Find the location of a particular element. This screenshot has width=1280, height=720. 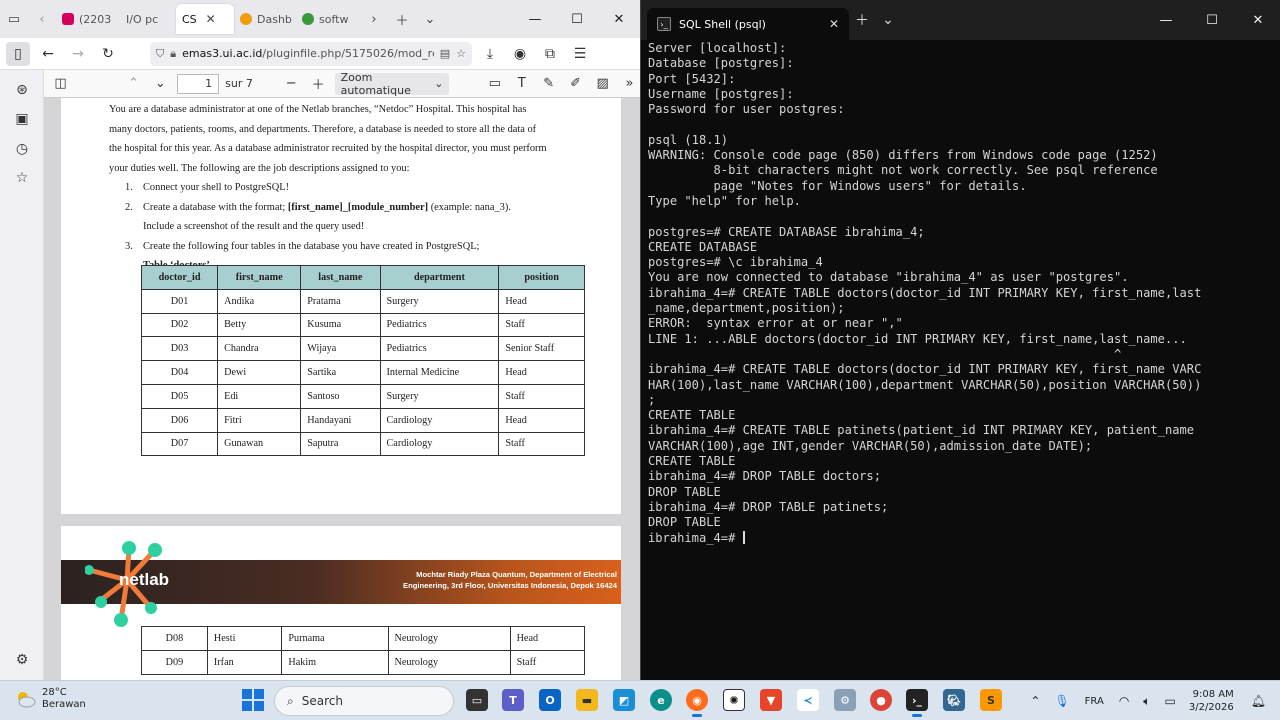

history-icon: ◷ is located at coordinates (22, 149).